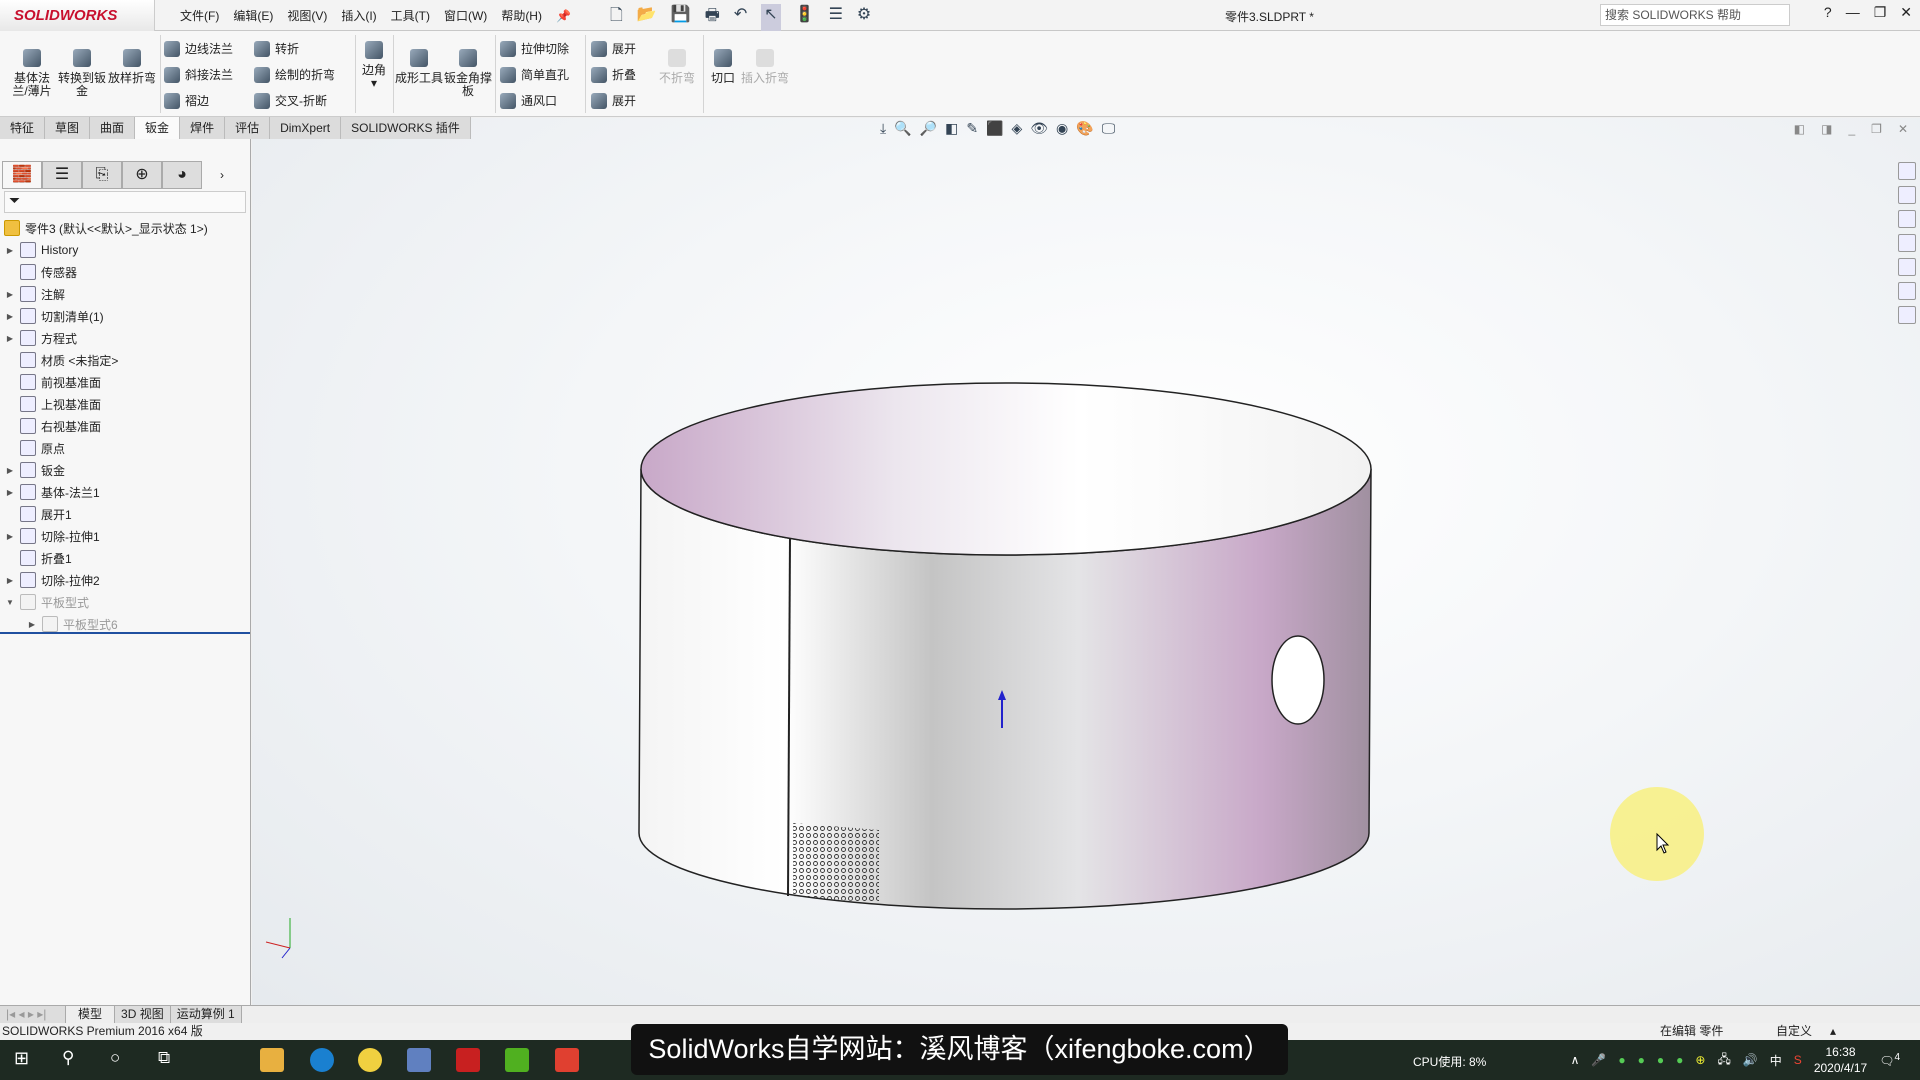  What do you see at coordinates (521, 15) in the screenshot?
I see `menu-help: 帮助(H)` at bounding box center [521, 15].